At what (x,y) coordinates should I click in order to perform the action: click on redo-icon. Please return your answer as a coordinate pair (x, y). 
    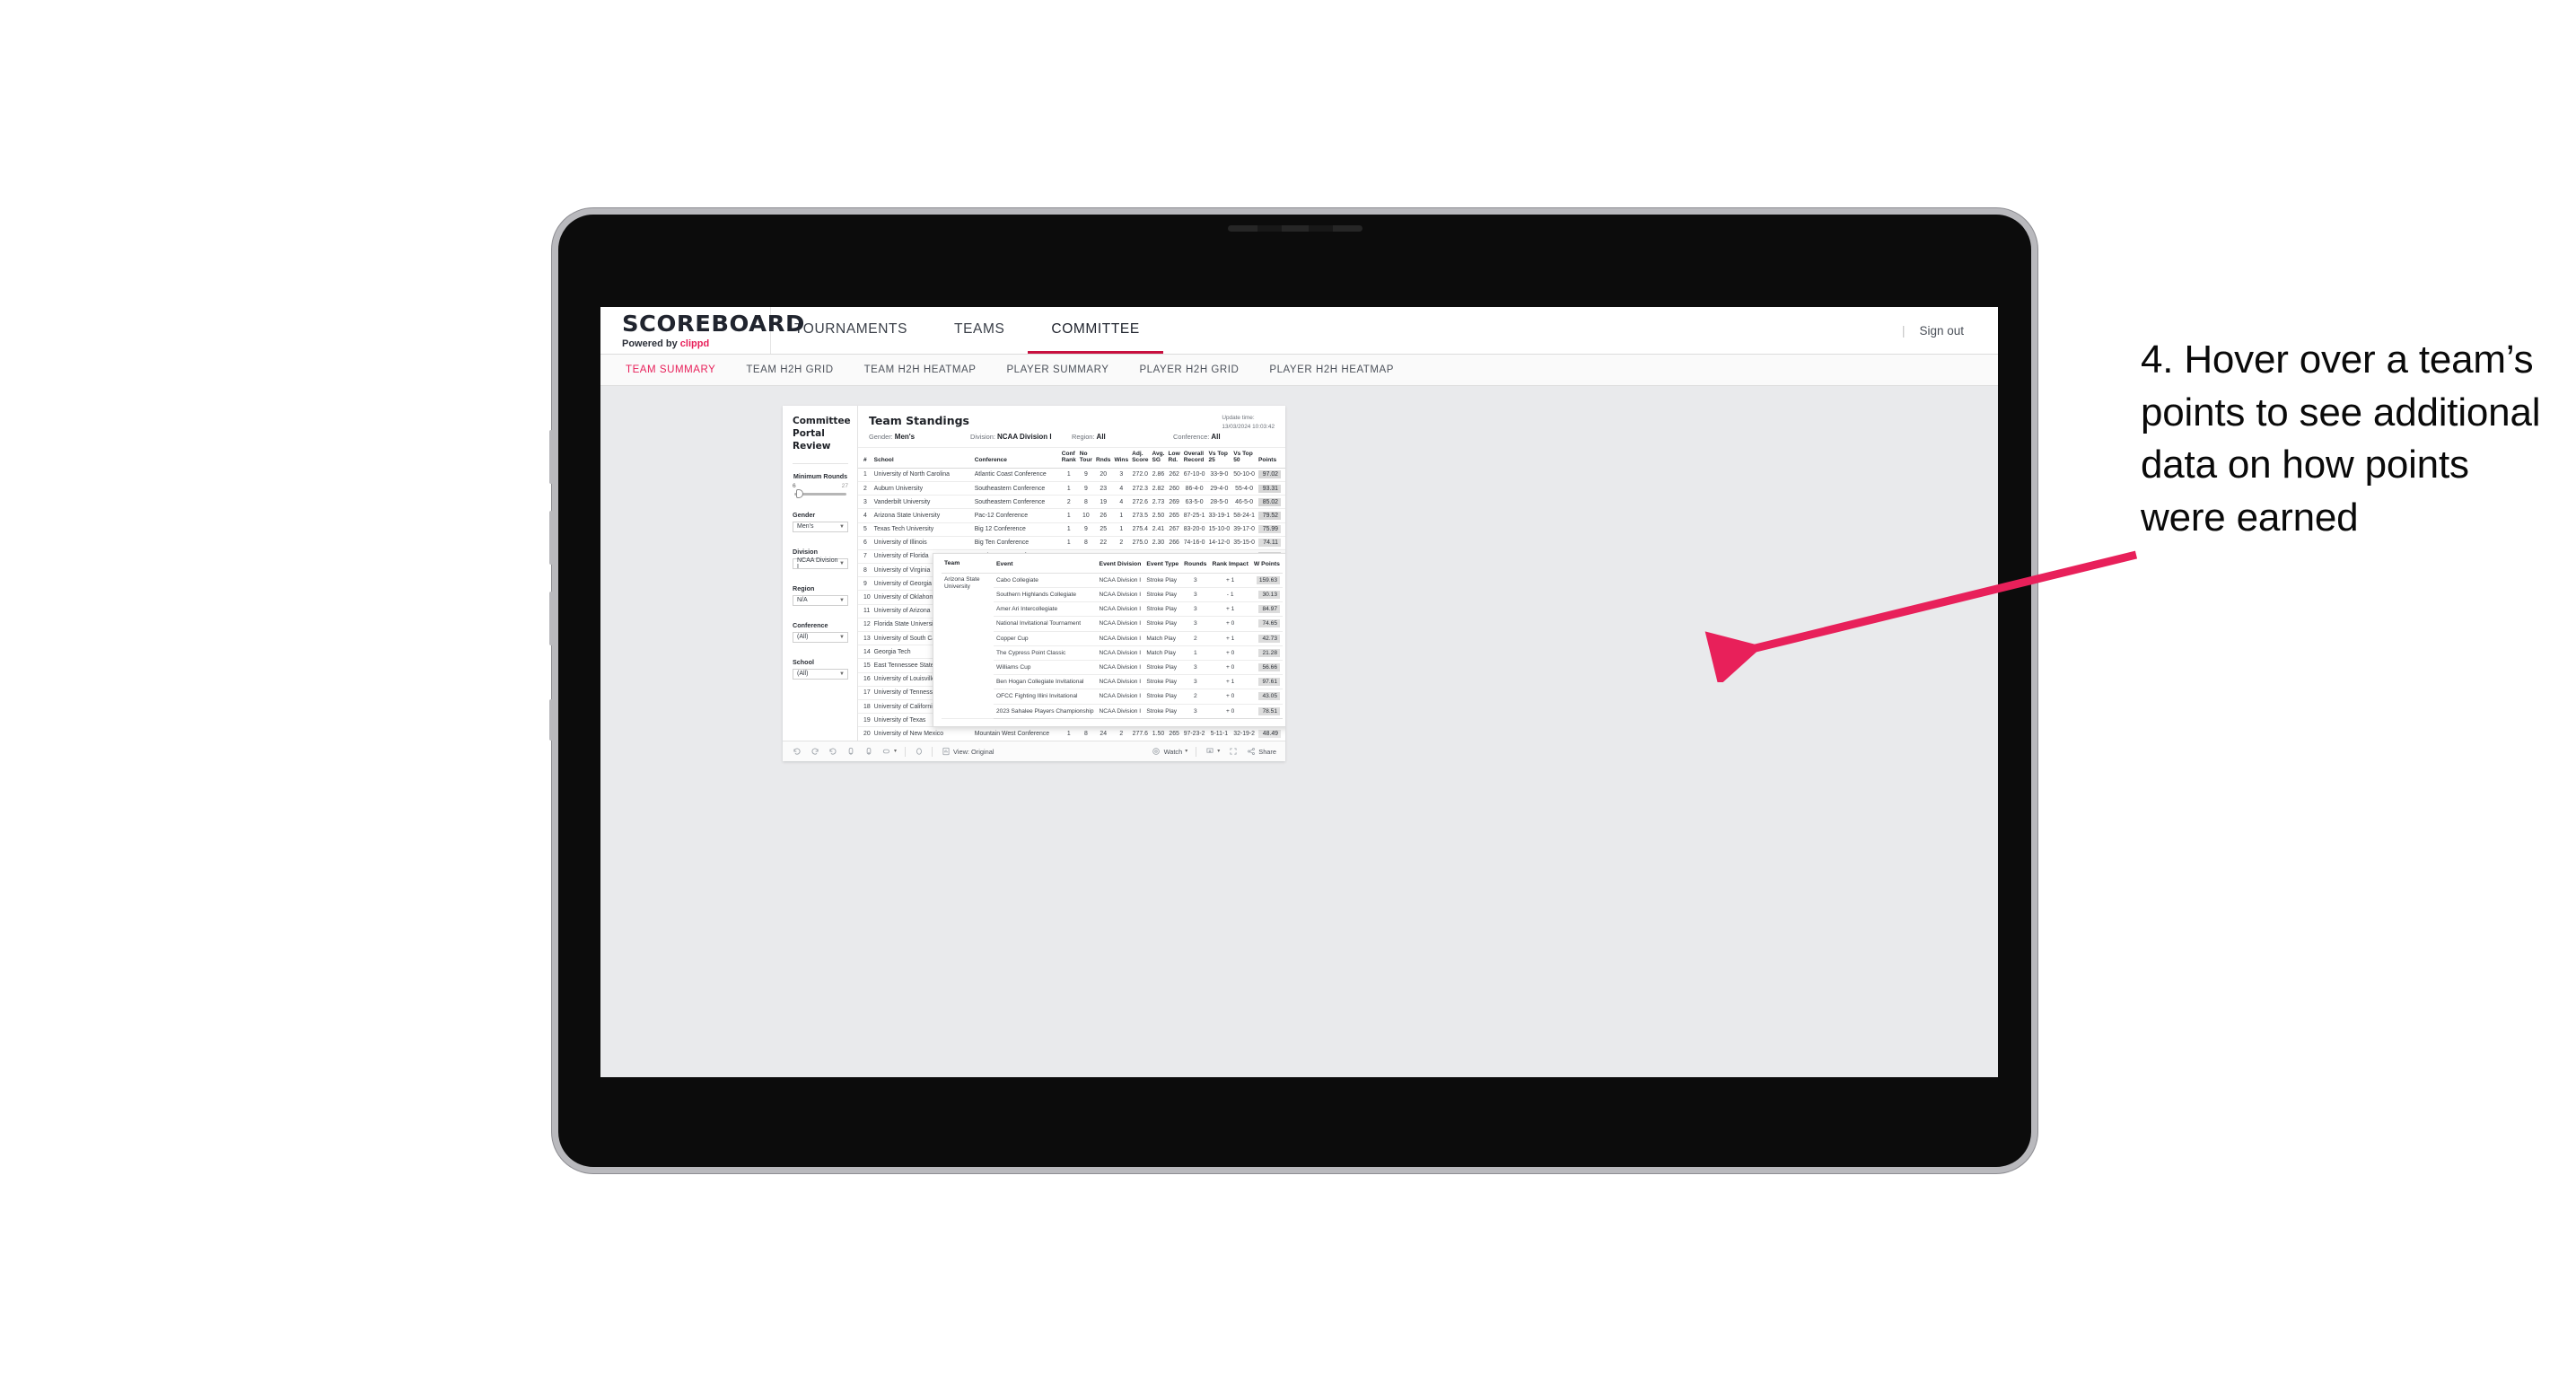
    Looking at the image, I should click on (814, 752).